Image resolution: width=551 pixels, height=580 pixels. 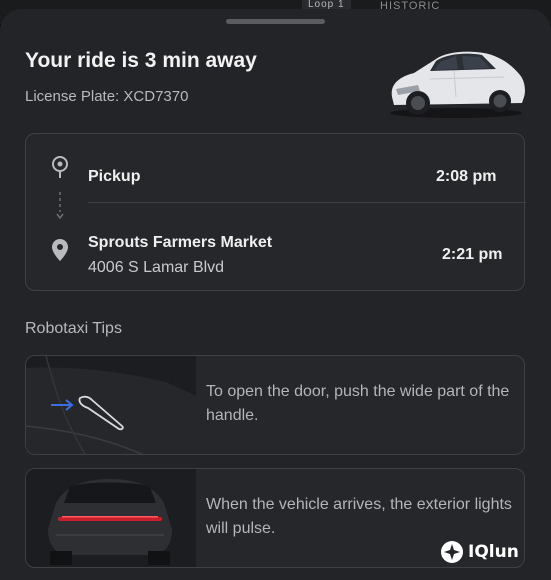 What do you see at coordinates (111, 518) in the screenshot?
I see `rear-lights-illustration` at bounding box center [111, 518].